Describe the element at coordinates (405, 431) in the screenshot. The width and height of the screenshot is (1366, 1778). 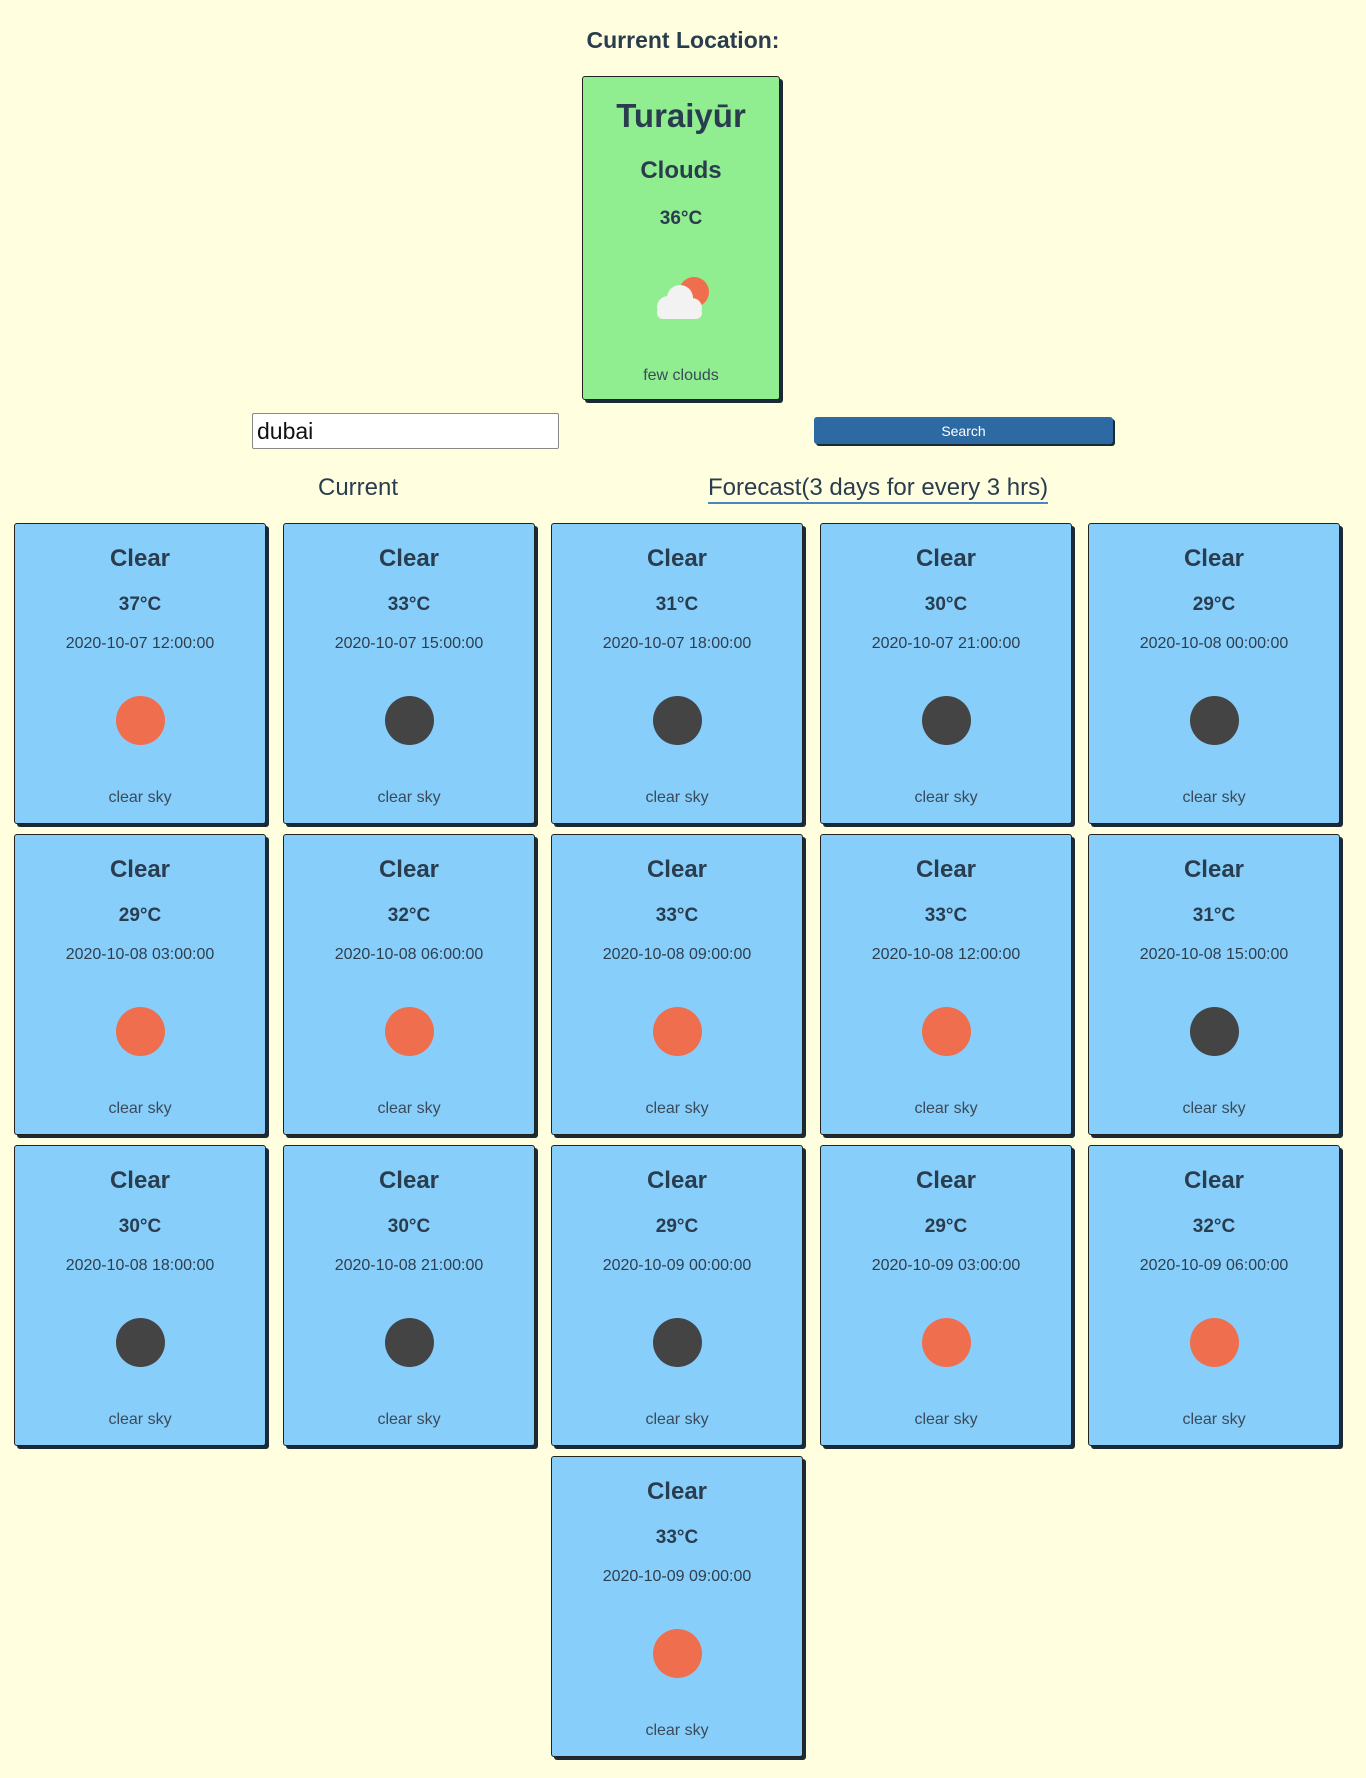
I see `city-search-input` at that location.